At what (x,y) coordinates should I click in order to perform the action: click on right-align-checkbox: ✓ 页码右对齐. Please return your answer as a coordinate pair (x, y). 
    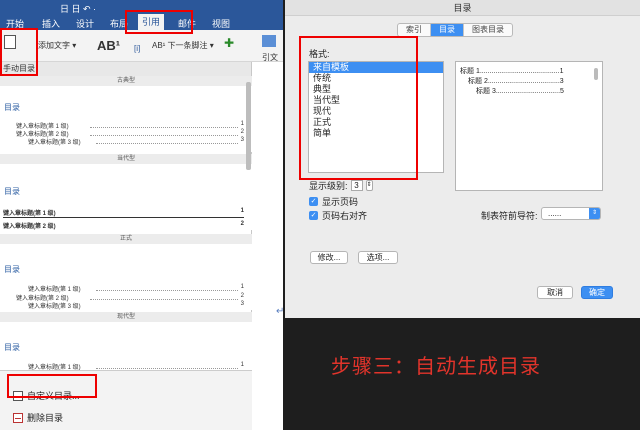
    Looking at the image, I should click on (338, 215).